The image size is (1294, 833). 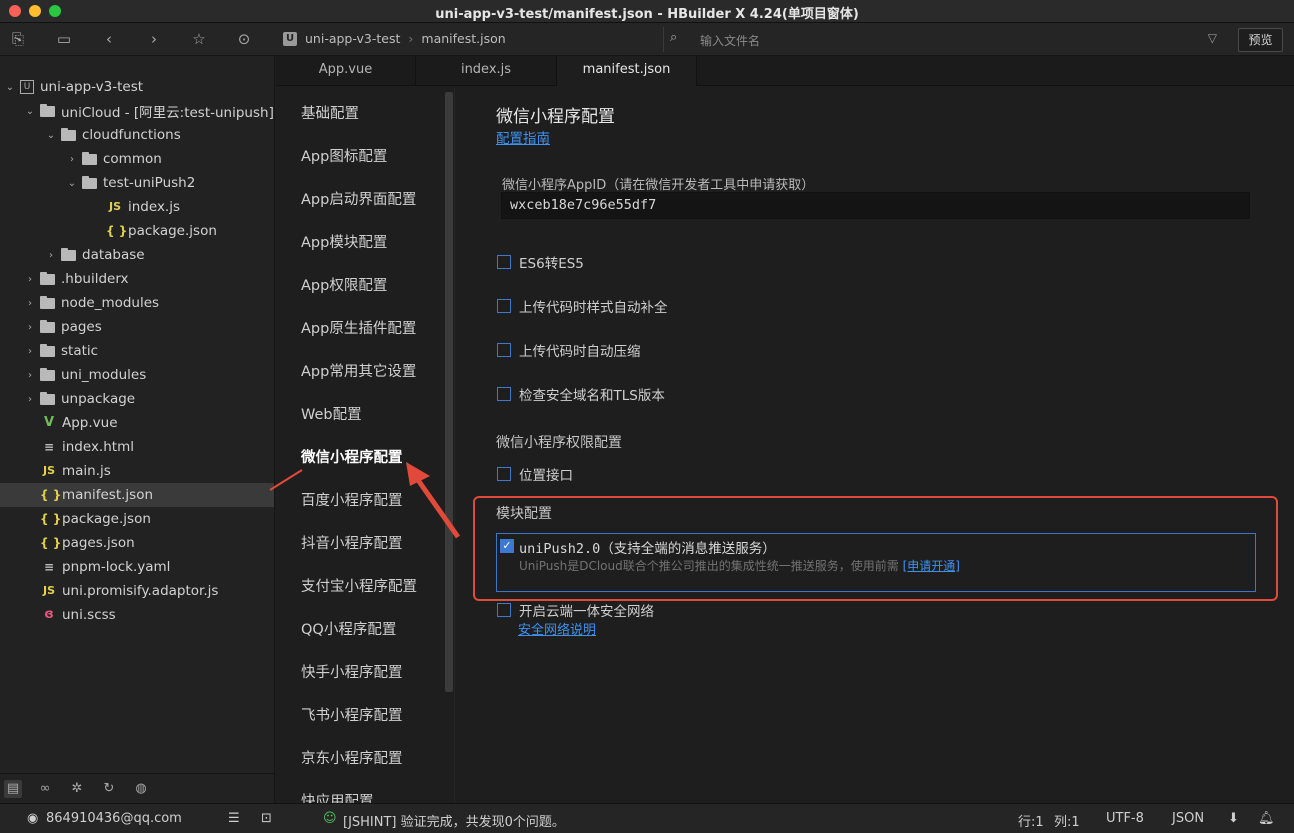 What do you see at coordinates (137, 87) in the screenshot?
I see `tree-item-project: ⌄ U uni-app-v3-test` at bounding box center [137, 87].